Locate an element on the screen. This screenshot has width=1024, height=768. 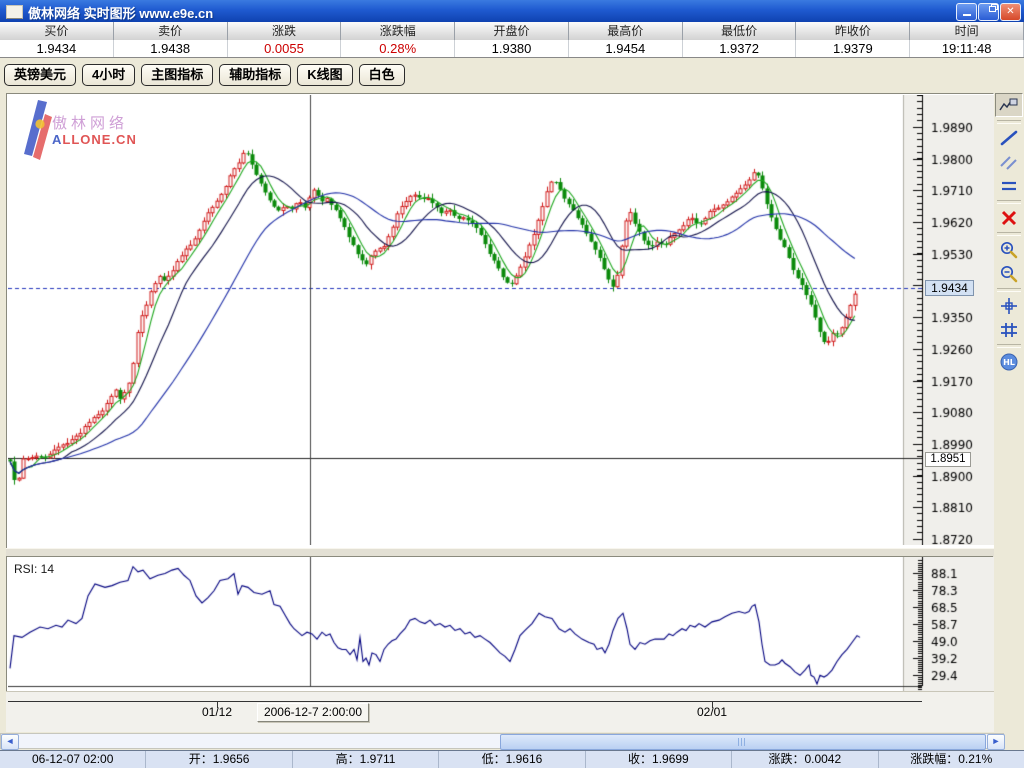
chart-toolbar: 英镑美元 4小时 主图指标 辅助指标 K线图 白色 is located at coordinates (512, 74).